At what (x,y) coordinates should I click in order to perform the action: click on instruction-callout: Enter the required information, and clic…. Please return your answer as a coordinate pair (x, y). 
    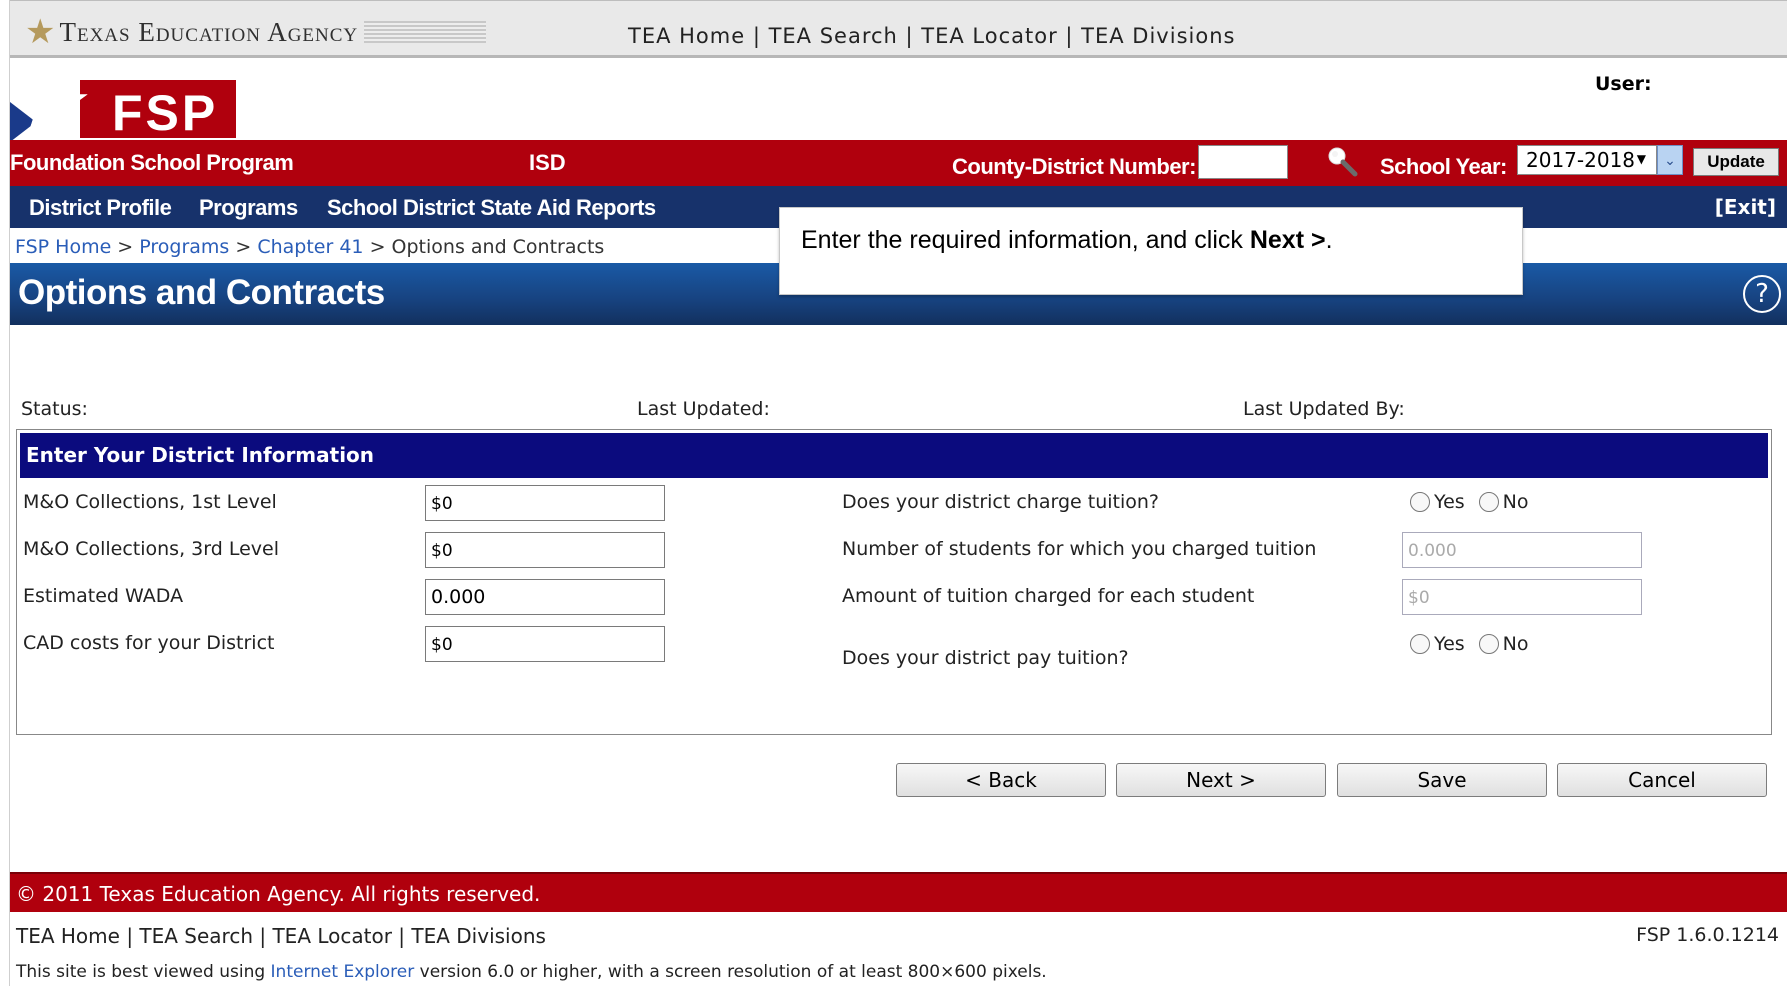
    Looking at the image, I should click on (1151, 251).